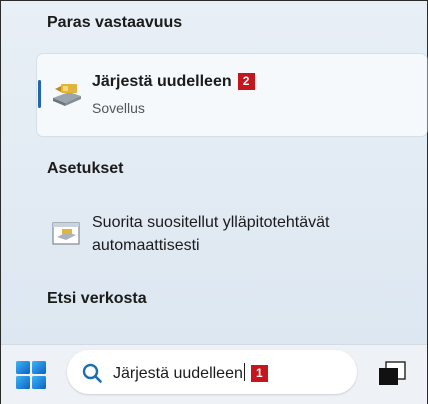  What do you see at coordinates (392, 374) in the screenshot?
I see `task-view-icon` at bounding box center [392, 374].